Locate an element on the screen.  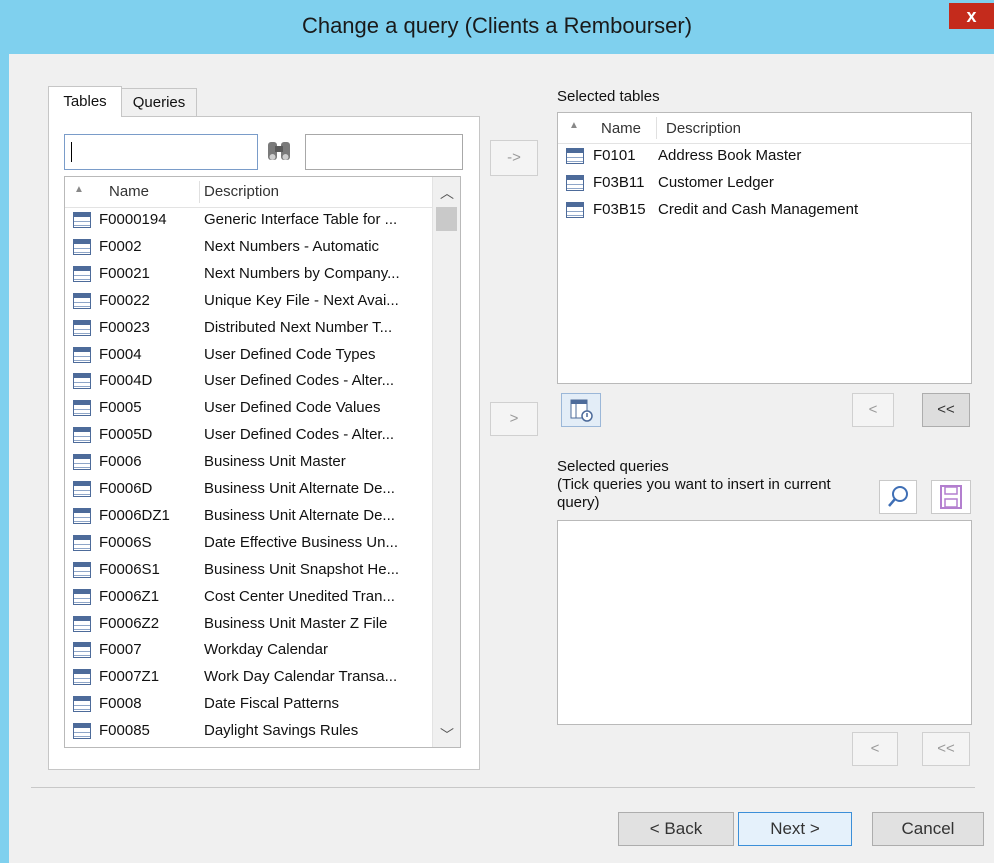
browse-query-button is located at coordinates (898, 497).